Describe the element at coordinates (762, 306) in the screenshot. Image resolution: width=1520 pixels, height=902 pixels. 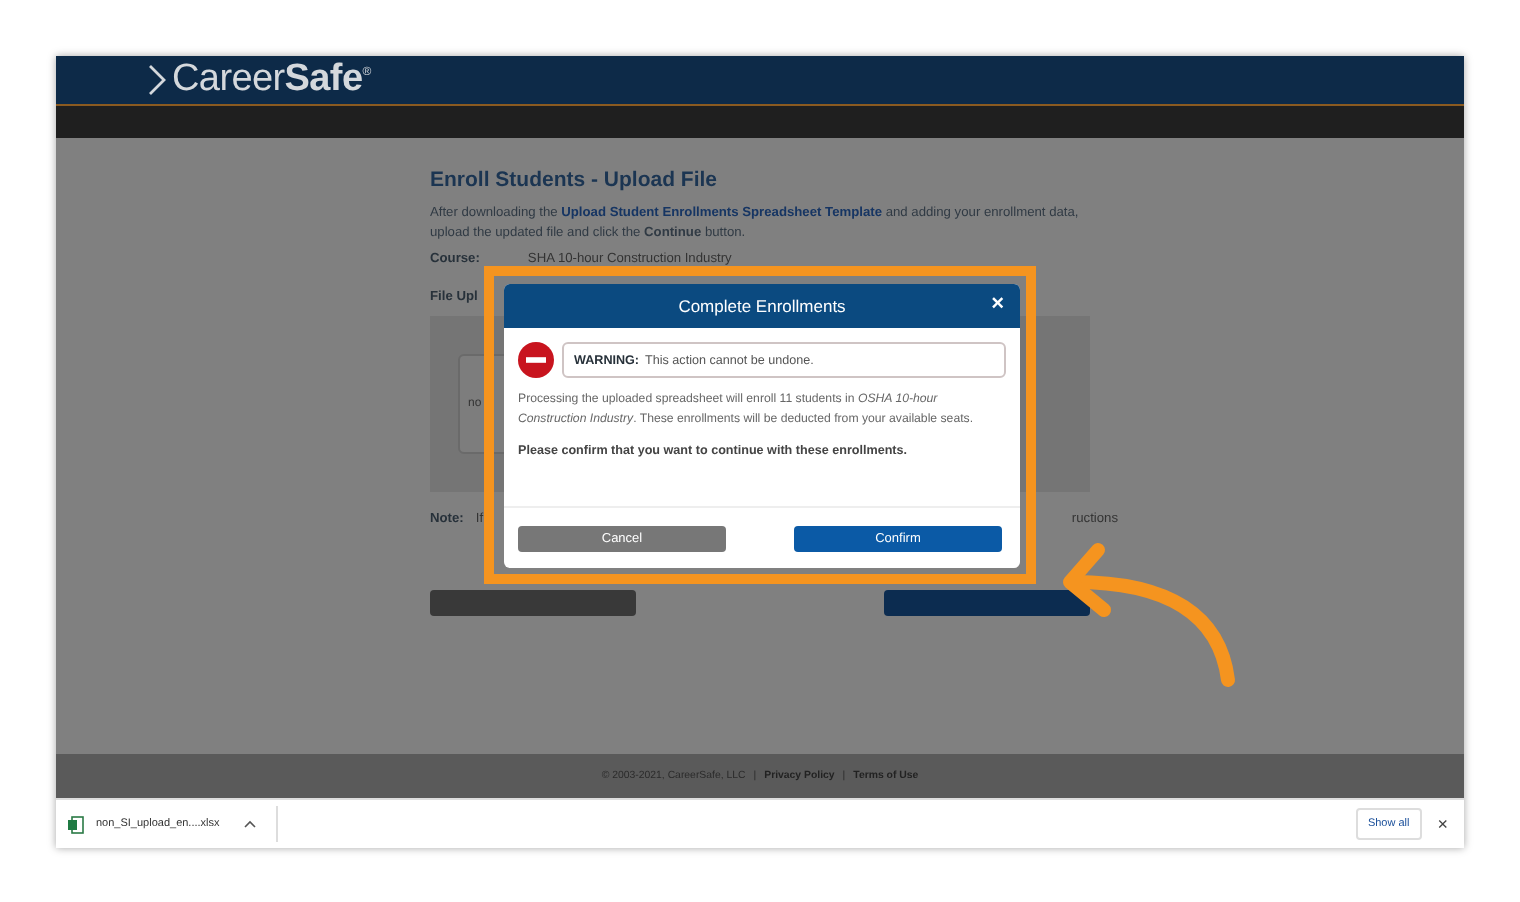
I see `dialog-title: Complete Enrollments` at that location.